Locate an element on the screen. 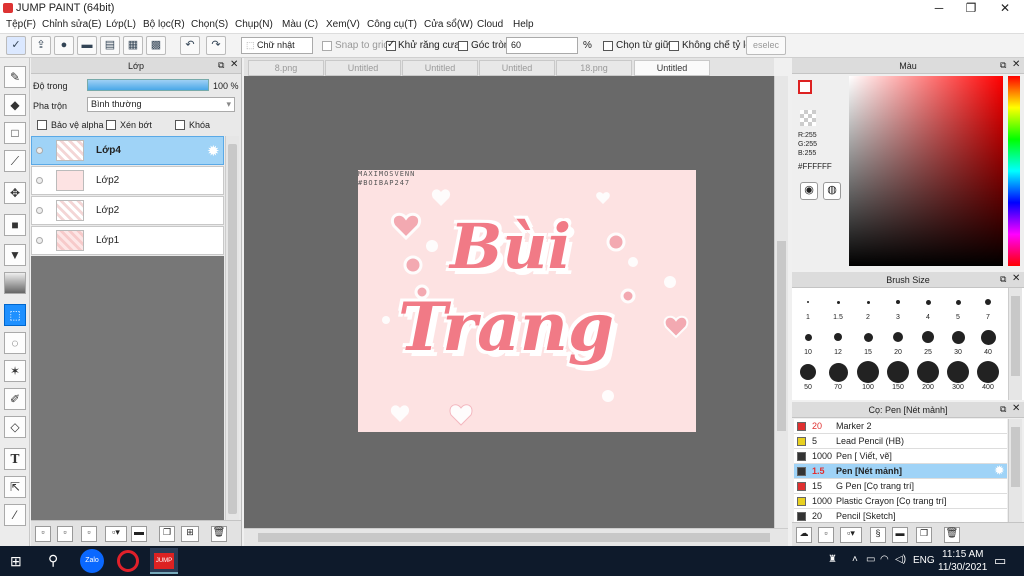 The height and width of the screenshot is (576, 1024). brush-size-option: 400 is located at coordinates (988, 375).